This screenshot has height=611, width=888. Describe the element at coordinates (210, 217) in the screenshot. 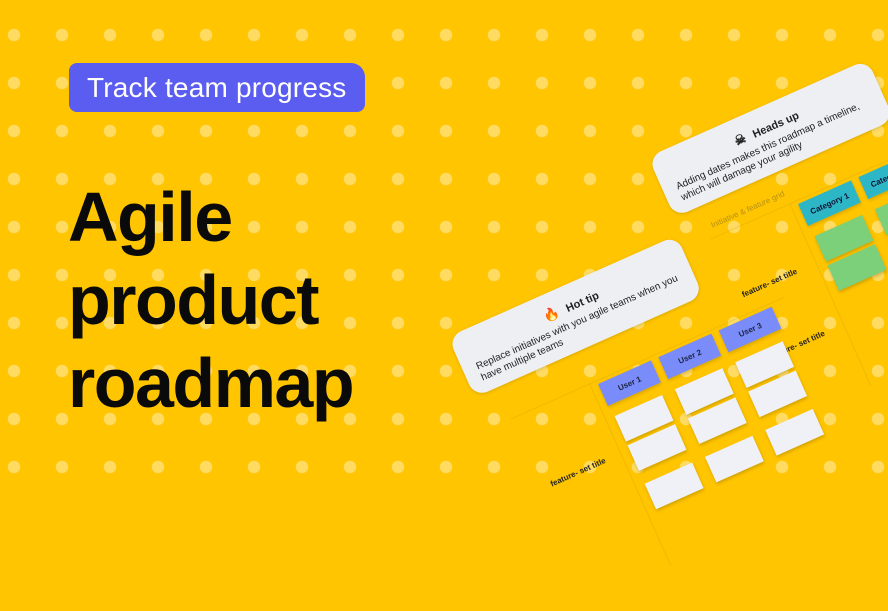

I see `title-line: Agile` at that location.